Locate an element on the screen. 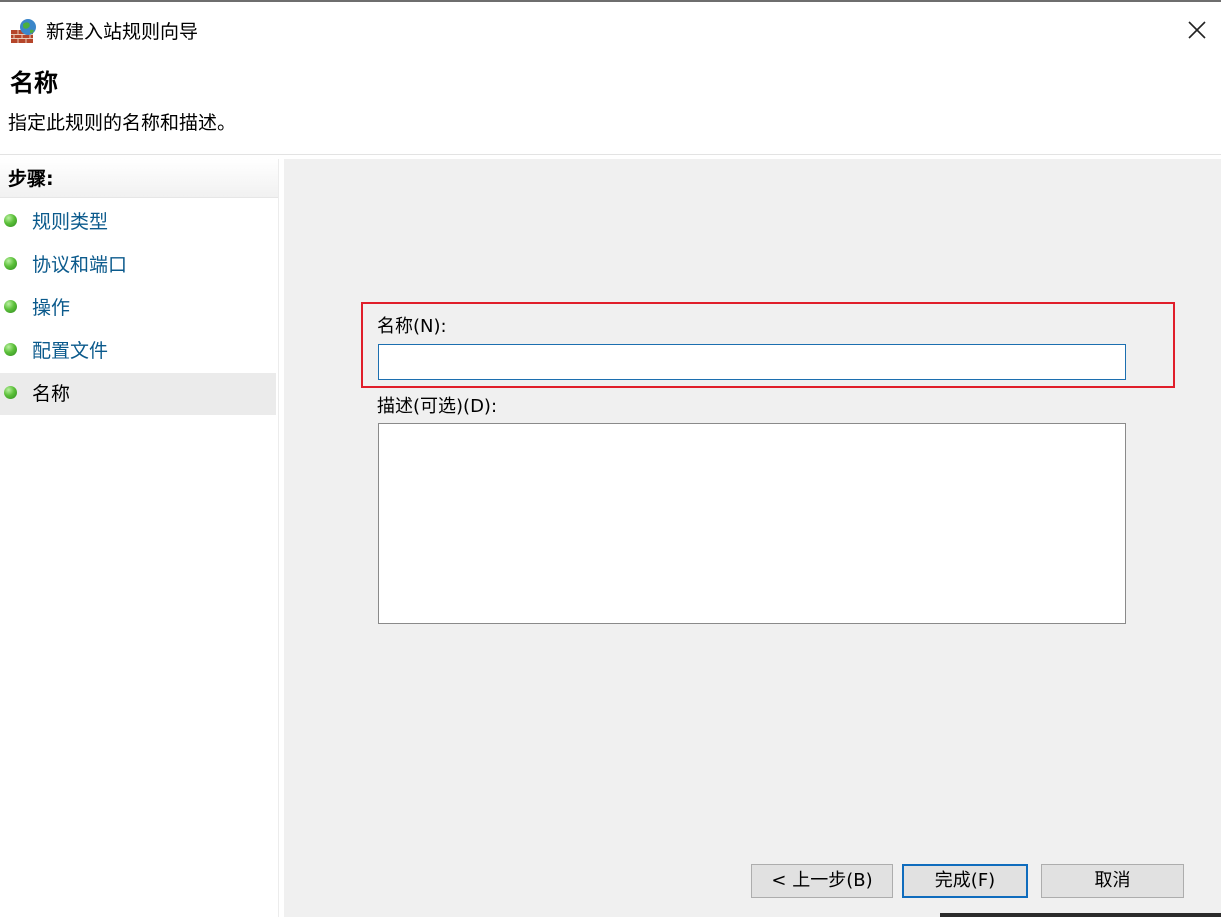  title-bar: 新建入站规则向导 is located at coordinates (610, 31).